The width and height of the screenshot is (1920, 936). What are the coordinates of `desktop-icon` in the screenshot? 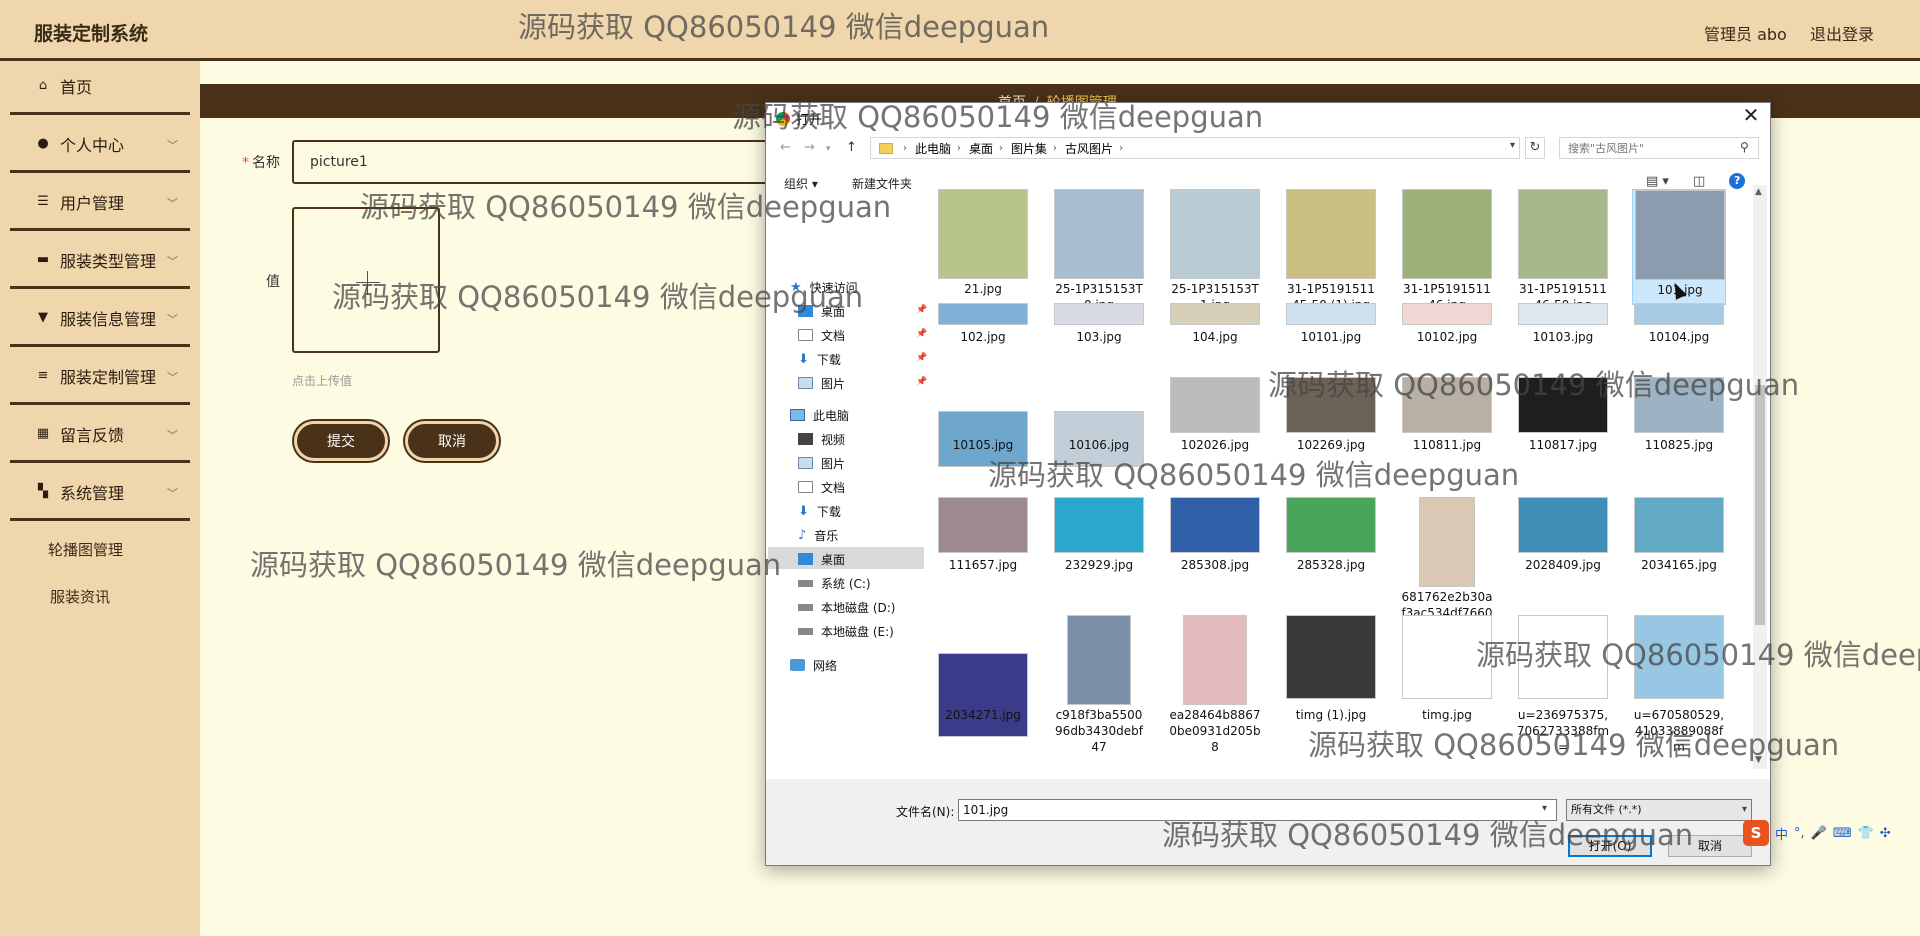 It's located at (805, 559).